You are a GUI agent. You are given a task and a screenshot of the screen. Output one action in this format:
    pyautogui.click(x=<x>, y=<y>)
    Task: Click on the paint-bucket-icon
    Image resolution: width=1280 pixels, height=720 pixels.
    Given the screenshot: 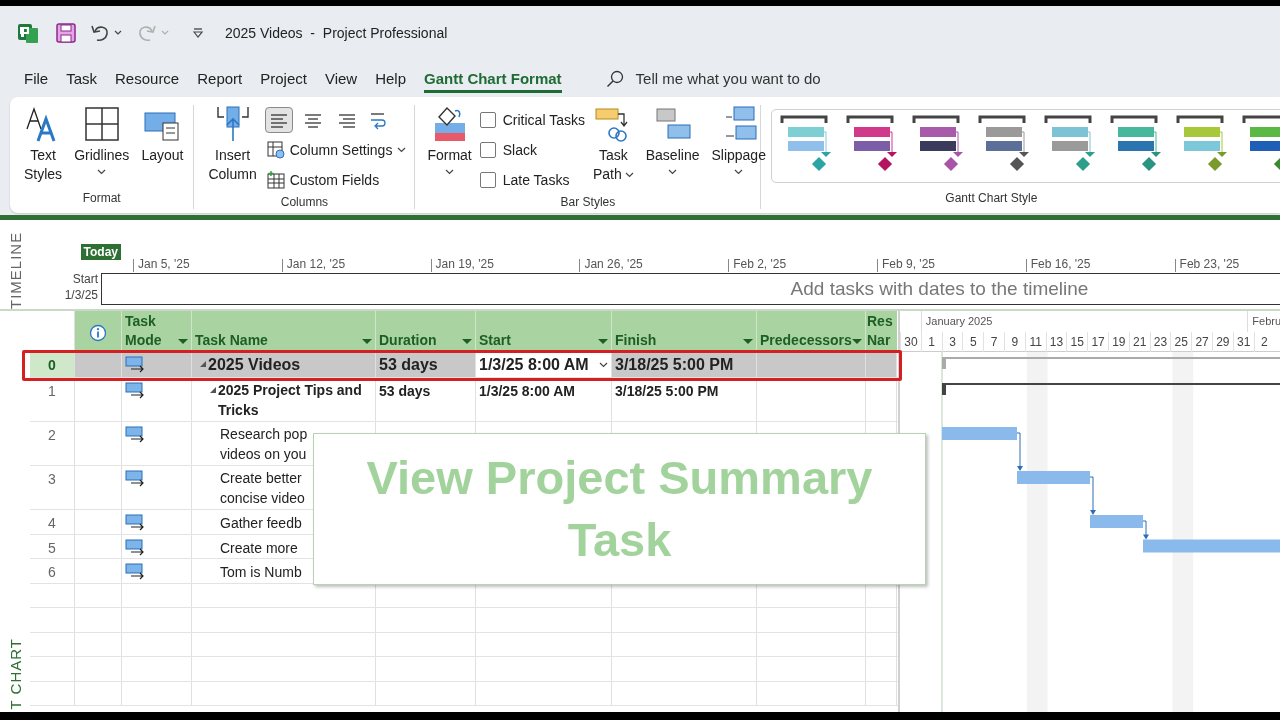 What is the action you would take?
    pyautogui.click(x=449, y=124)
    